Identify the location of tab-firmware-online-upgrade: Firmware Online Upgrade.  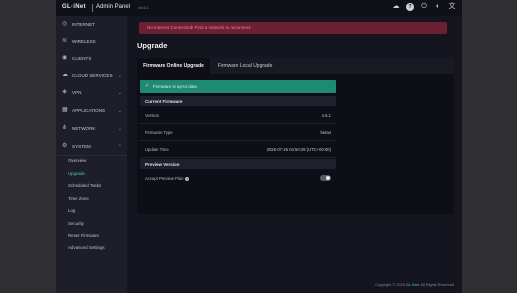
(173, 66).